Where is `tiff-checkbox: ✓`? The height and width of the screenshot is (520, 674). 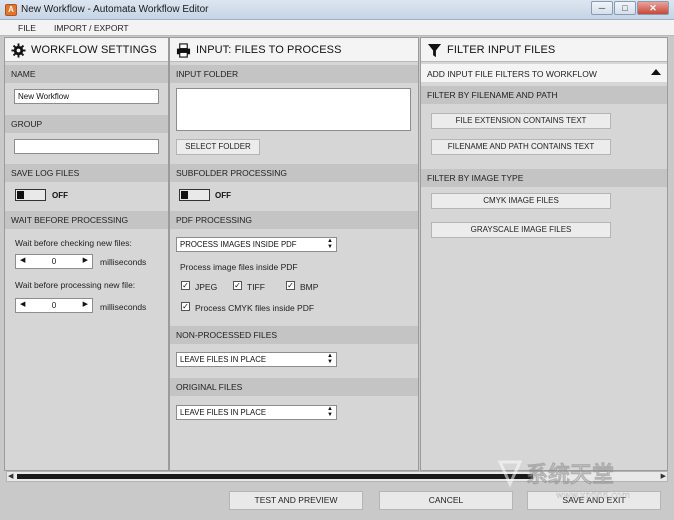 tiff-checkbox: ✓ is located at coordinates (237, 285).